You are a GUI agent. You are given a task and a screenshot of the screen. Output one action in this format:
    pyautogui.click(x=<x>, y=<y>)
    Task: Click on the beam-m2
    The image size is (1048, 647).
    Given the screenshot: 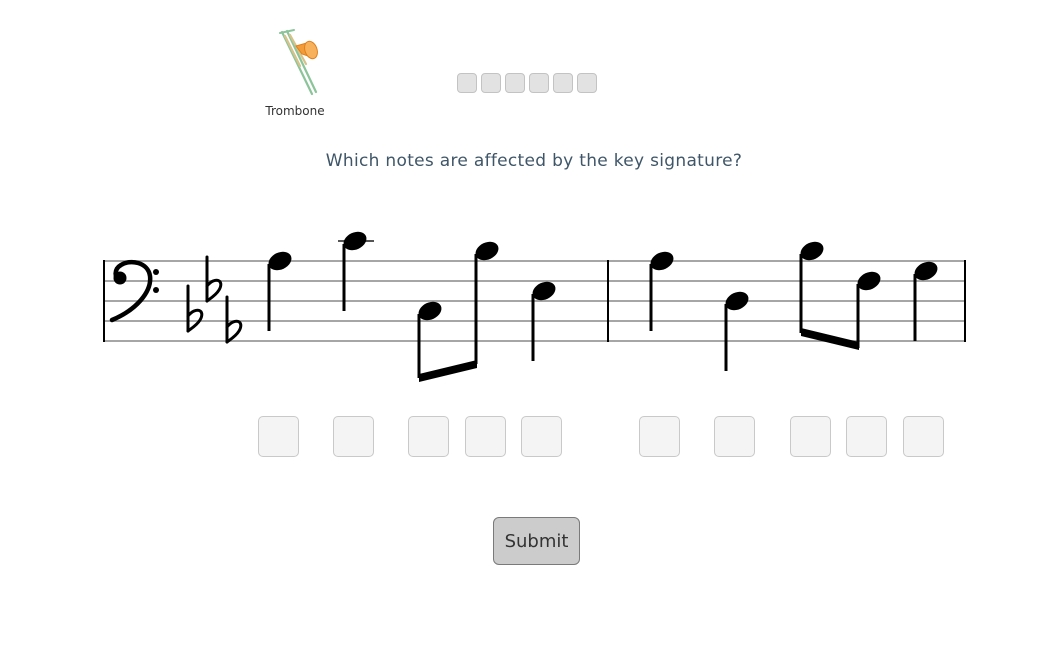 What is the action you would take?
    pyautogui.click(x=830, y=339)
    